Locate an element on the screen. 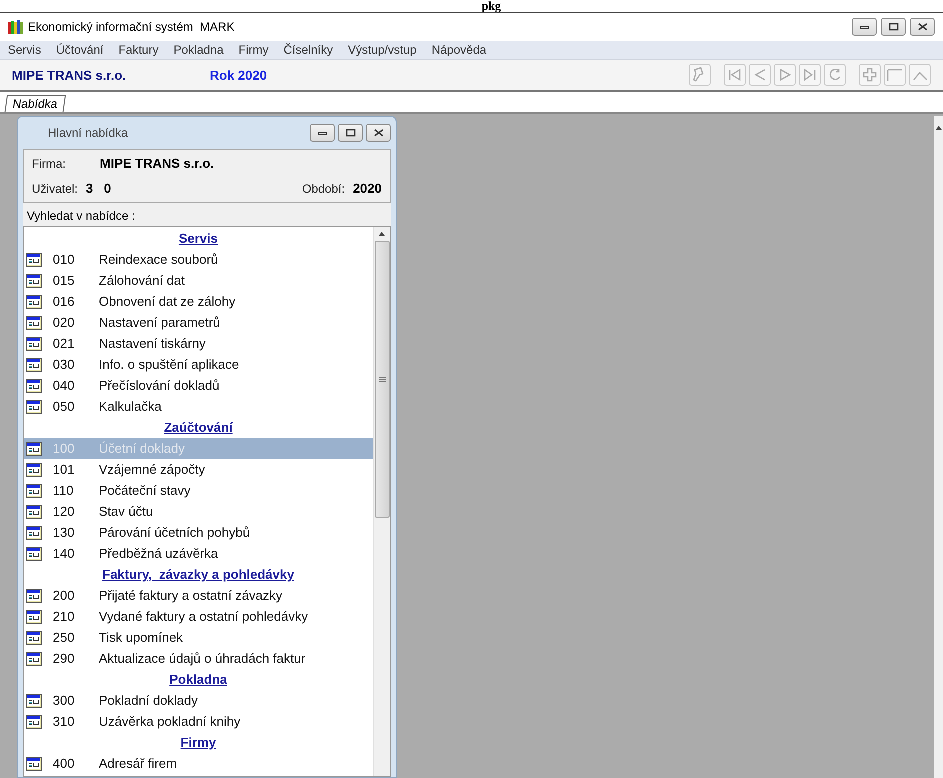 This screenshot has height=778, width=943. firm-label: Firma: is located at coordinates (49, 163).